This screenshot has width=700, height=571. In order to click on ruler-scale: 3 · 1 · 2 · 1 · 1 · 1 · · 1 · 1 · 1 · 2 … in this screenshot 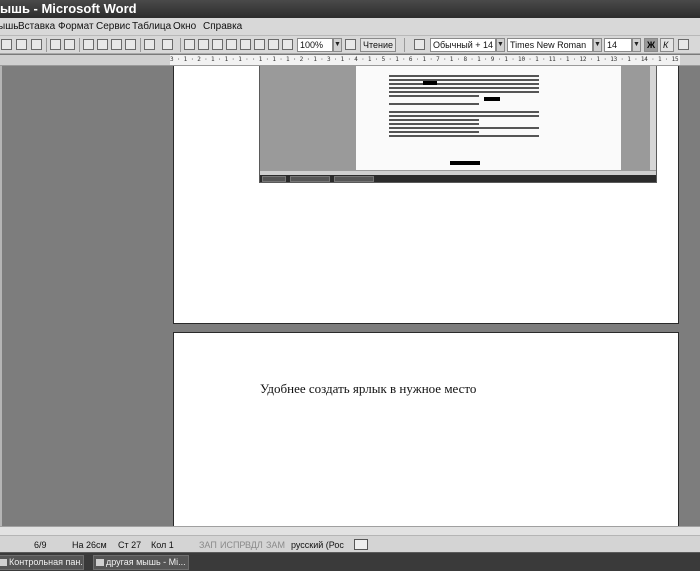, I will do `click(425, 60)`.